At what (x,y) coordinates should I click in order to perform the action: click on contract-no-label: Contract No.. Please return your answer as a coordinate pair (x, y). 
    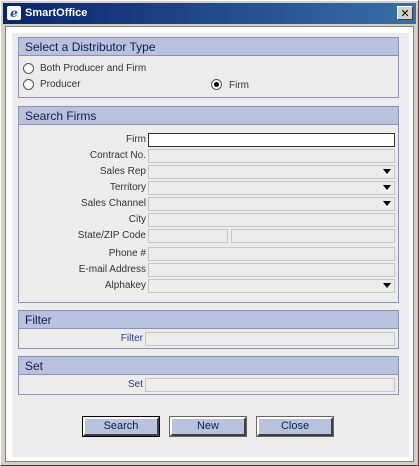
    Looking at the image, I should click on (117, 155).